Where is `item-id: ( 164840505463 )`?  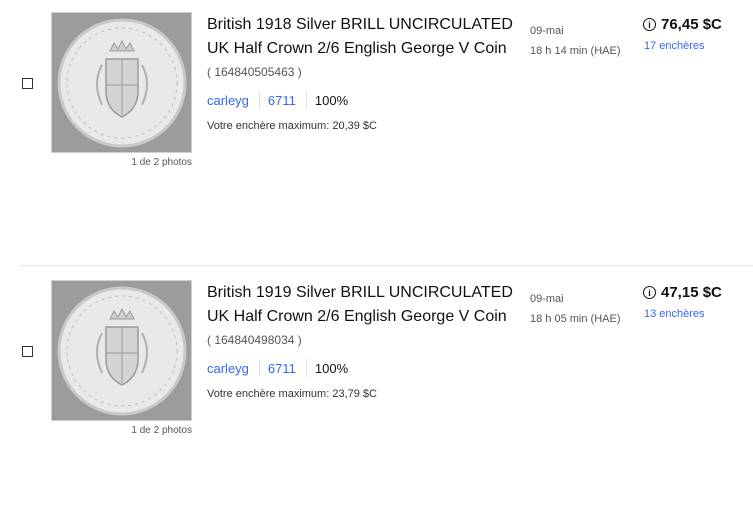
item-id: ( 164840505463 ) is located at coordinates (254, 72).